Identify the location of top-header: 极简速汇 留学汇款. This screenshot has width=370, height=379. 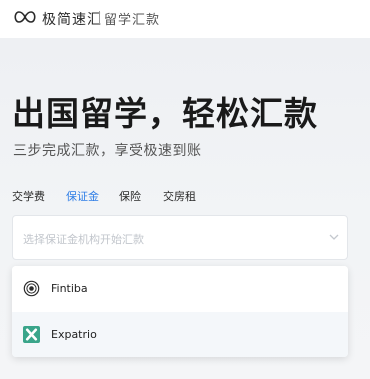
(185, 19).